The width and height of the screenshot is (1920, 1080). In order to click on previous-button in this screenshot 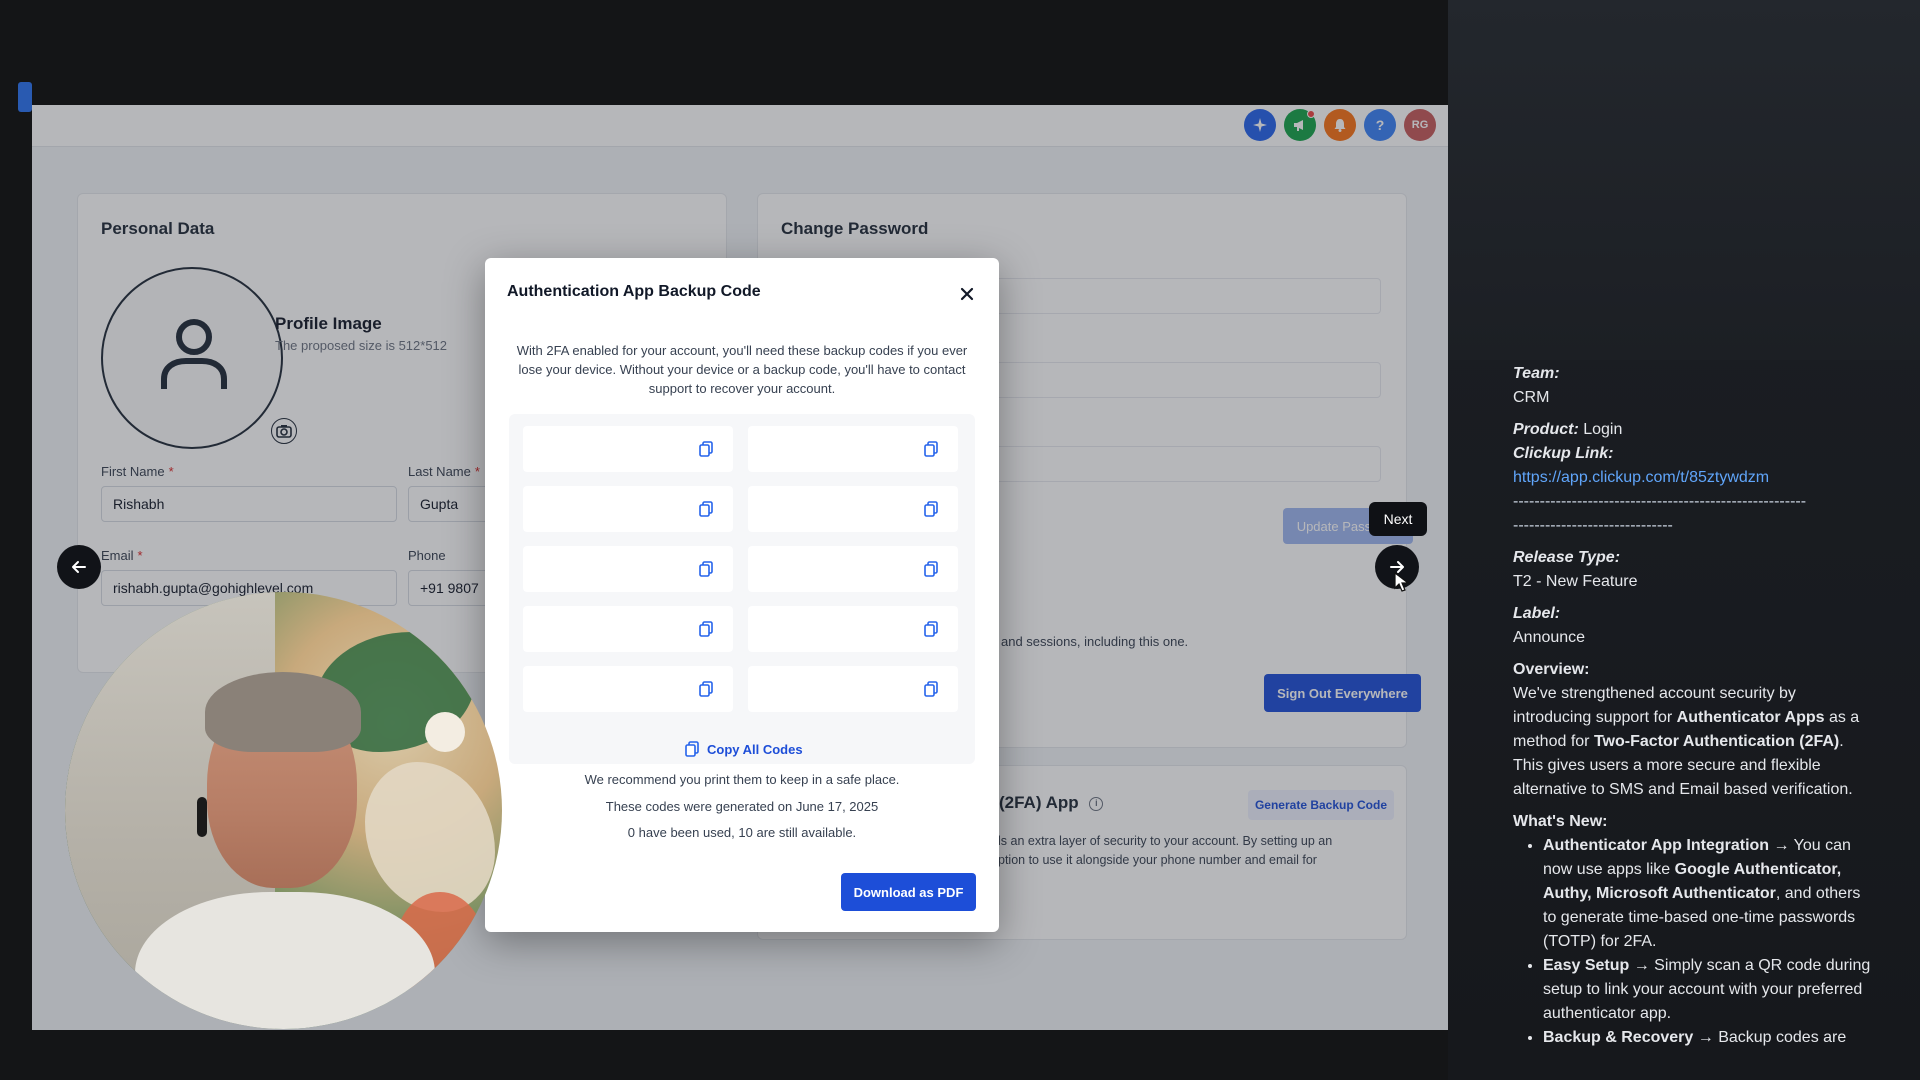, I will do `click(79, 567)`.